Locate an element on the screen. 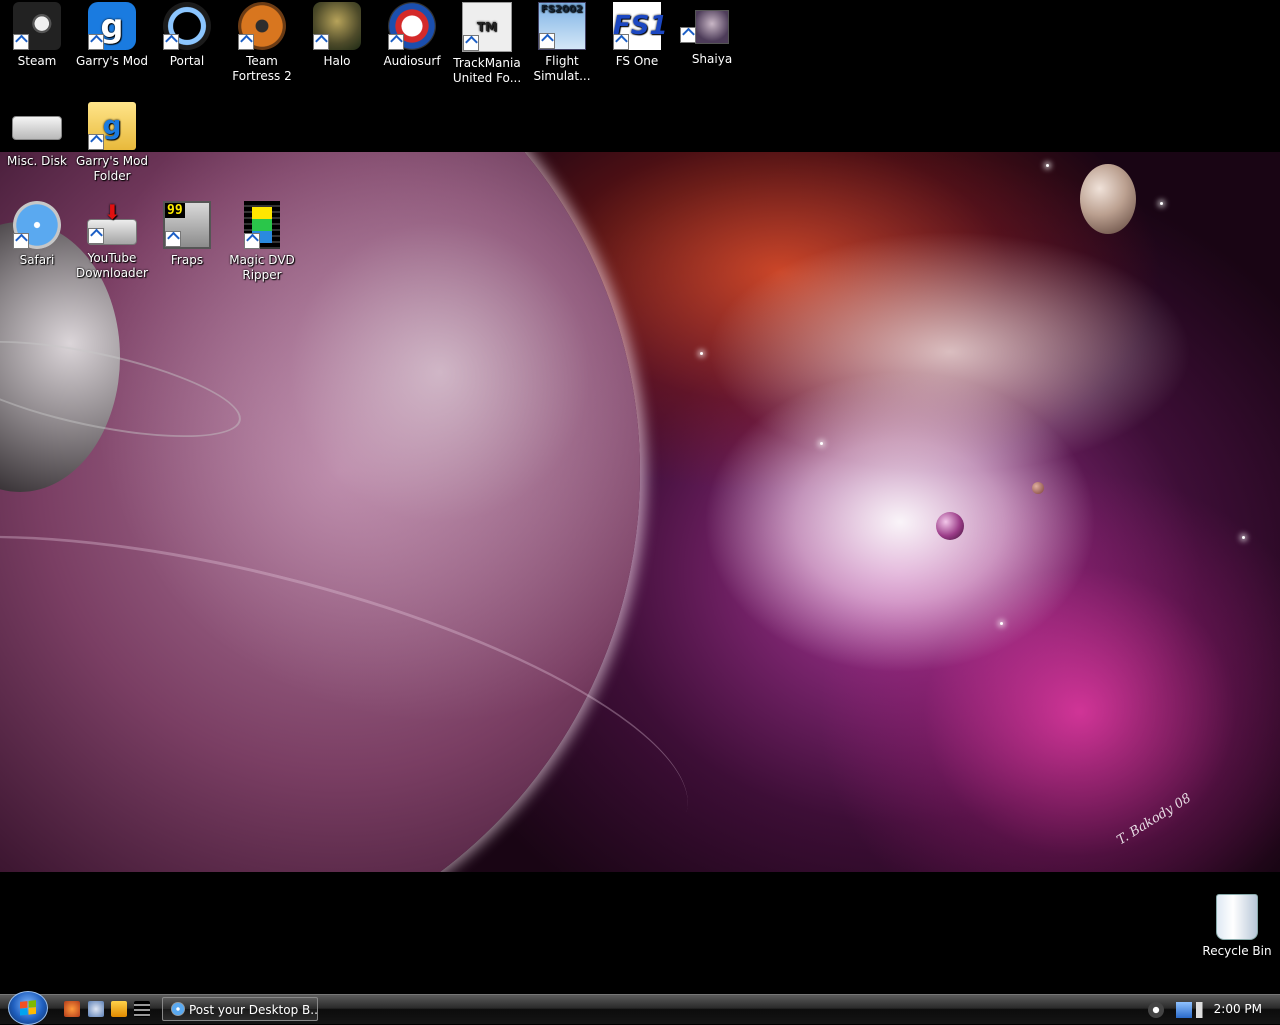  garrys-mod-icon: g is located at coordinates (112, 26).